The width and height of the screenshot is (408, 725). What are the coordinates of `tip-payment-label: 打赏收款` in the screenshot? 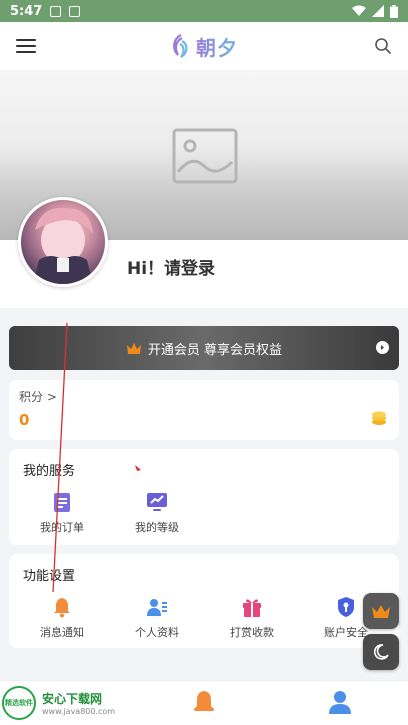 It's located at (252, 632).